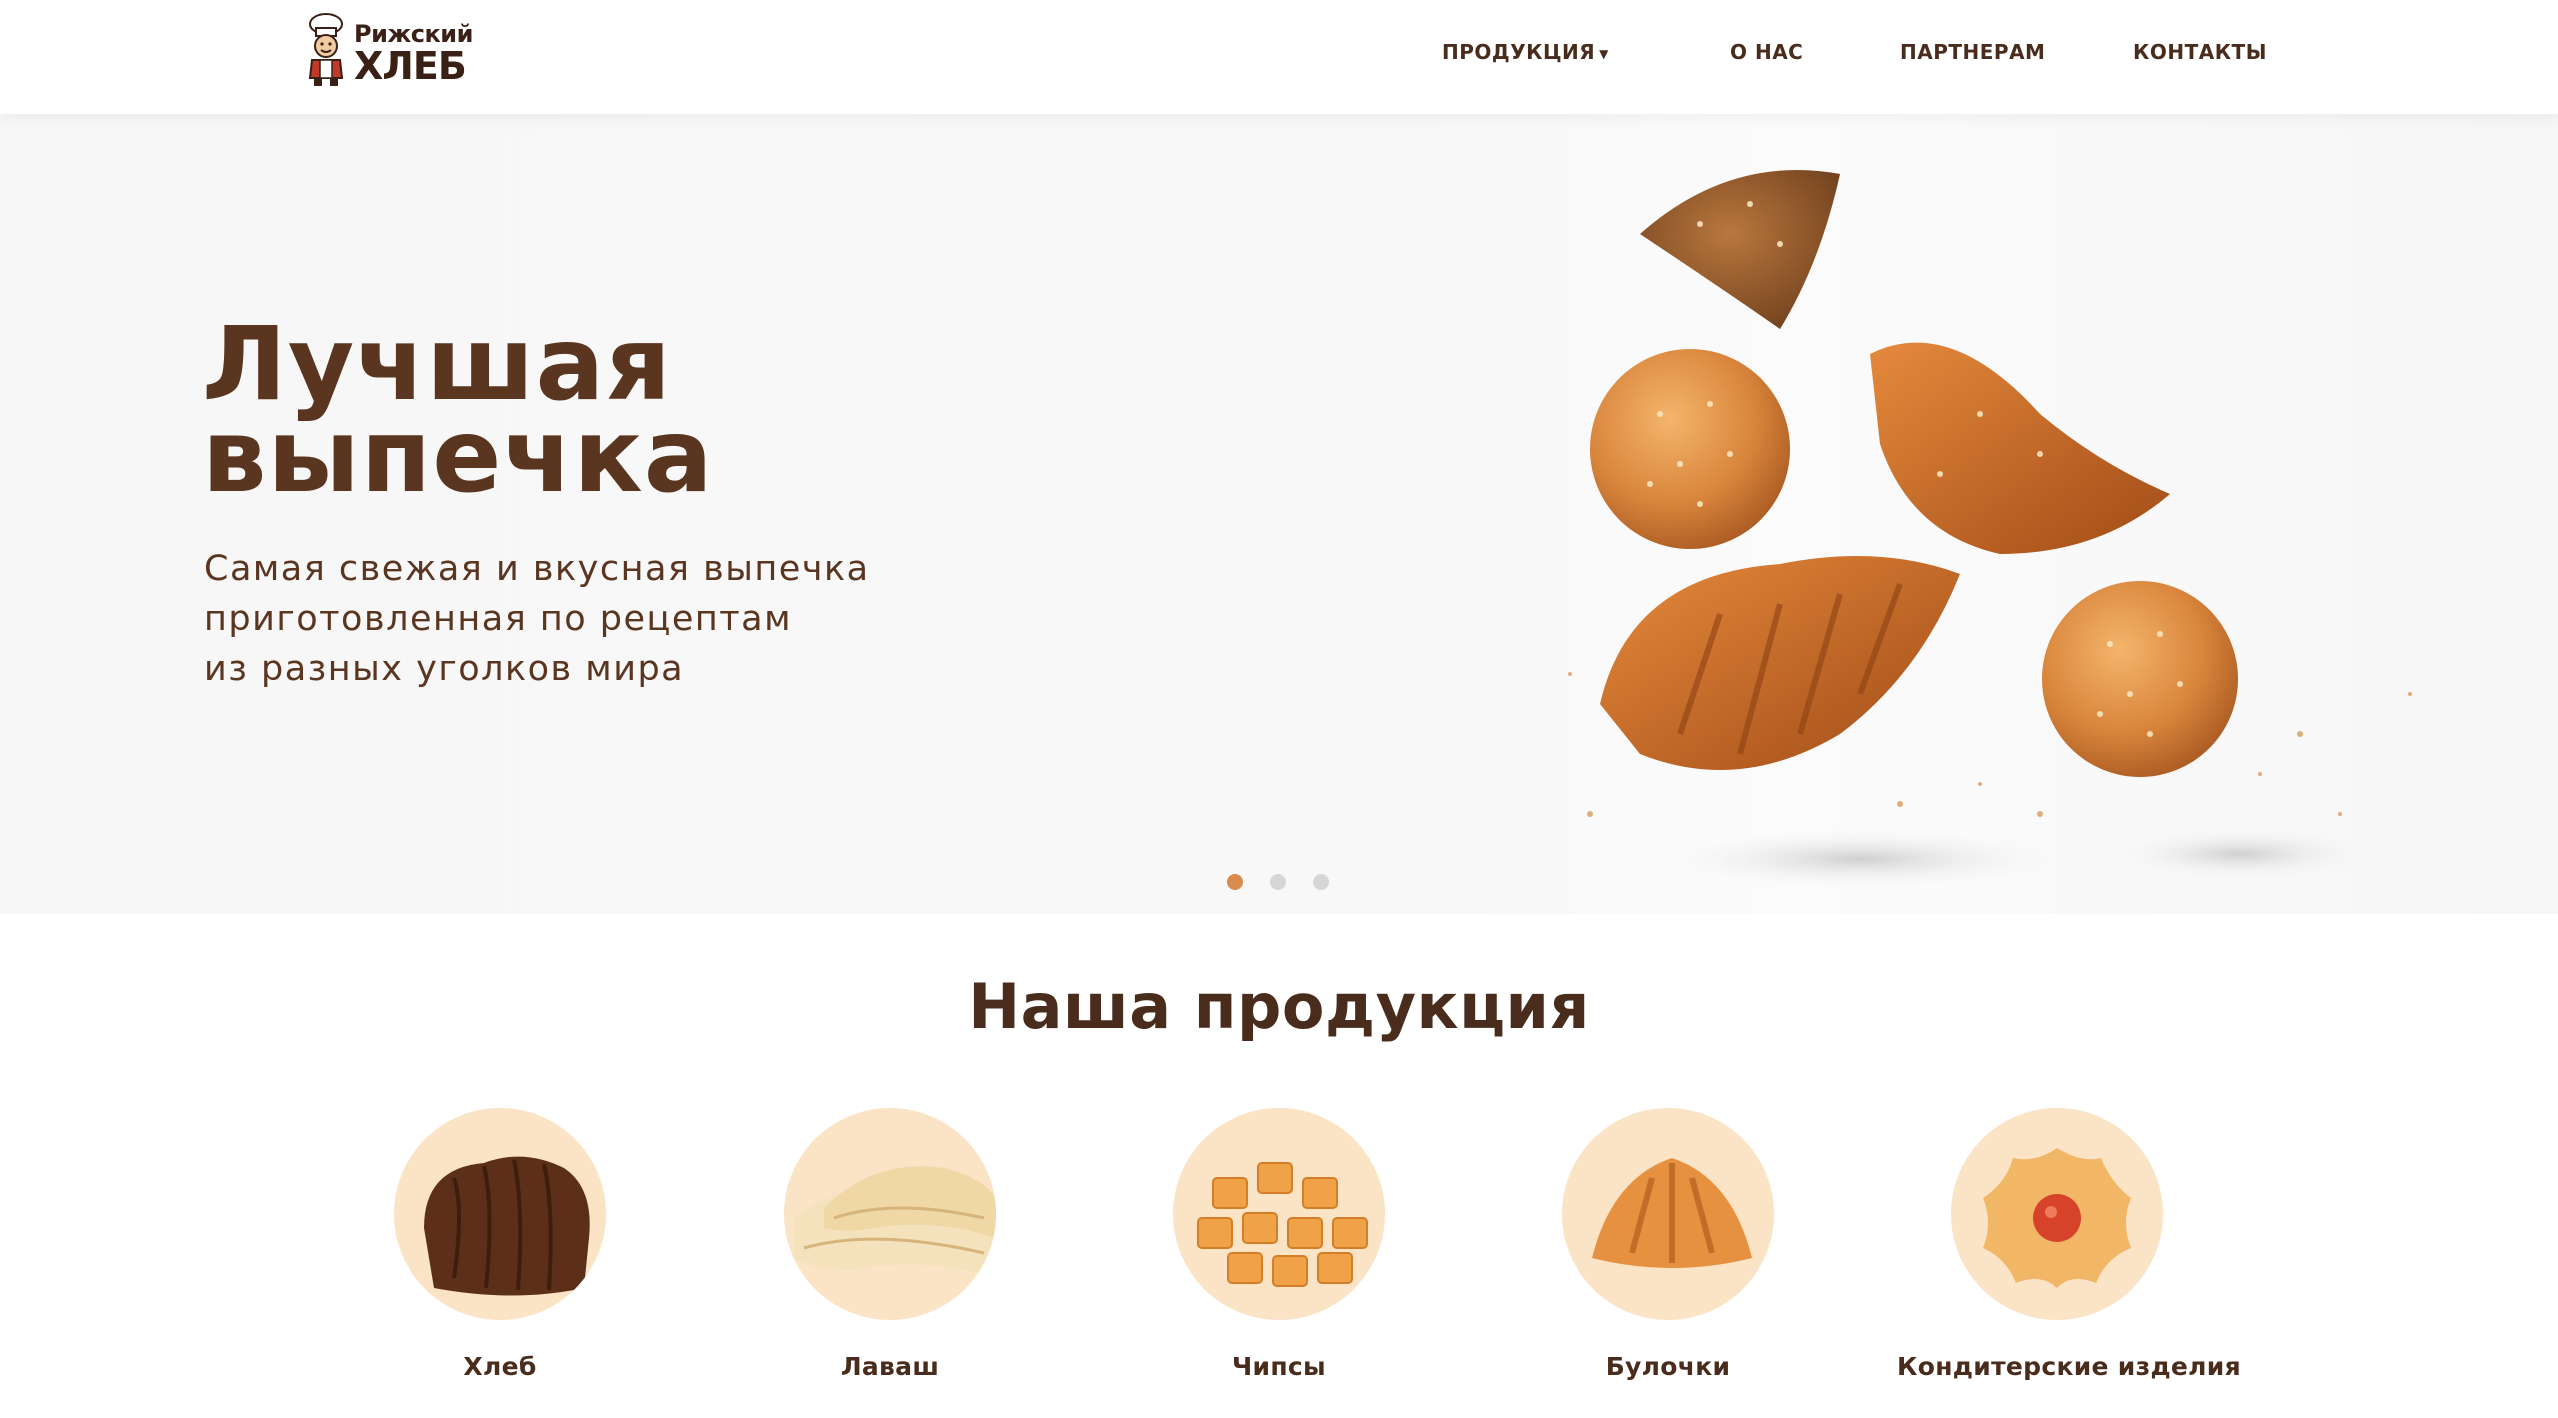 The height and width of the screenshot is (1418, 2558). What do you see at coordinates (1972, 52) in the screenshot?
I see `nav-partners: ПАРТНЕРАМ` at bounding box center [1972, 52].